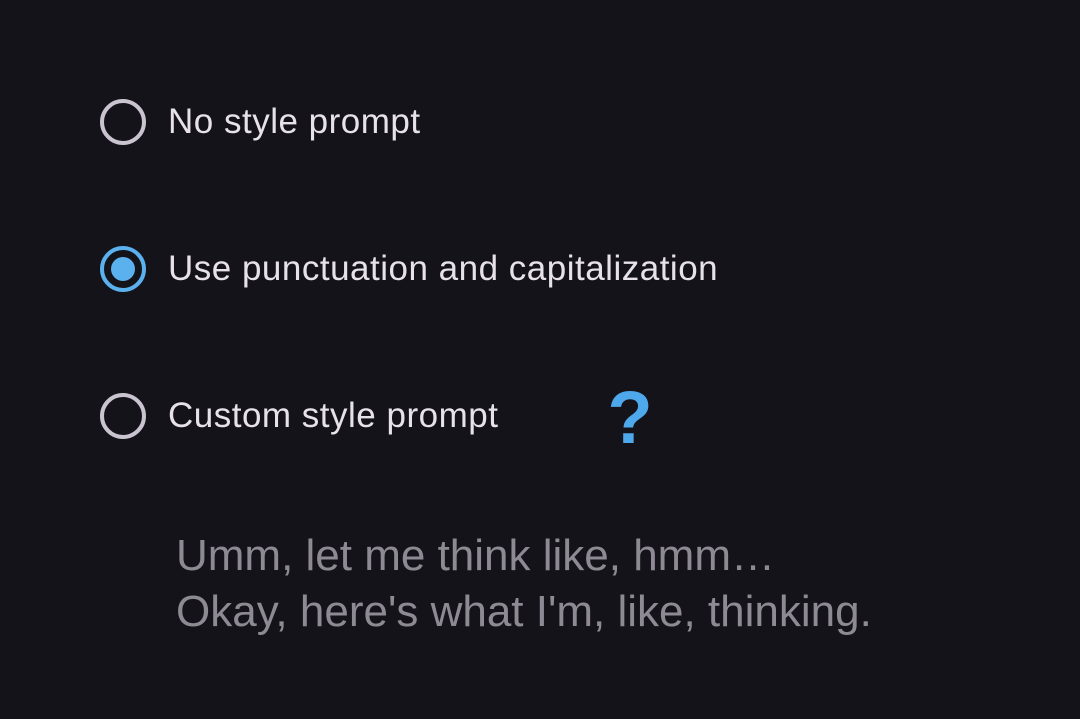  What do you see at coordinates (443, 268) in the screenshot?
I see `option-label: Use punctuation and capitalization` at bounding box center [443, 268].